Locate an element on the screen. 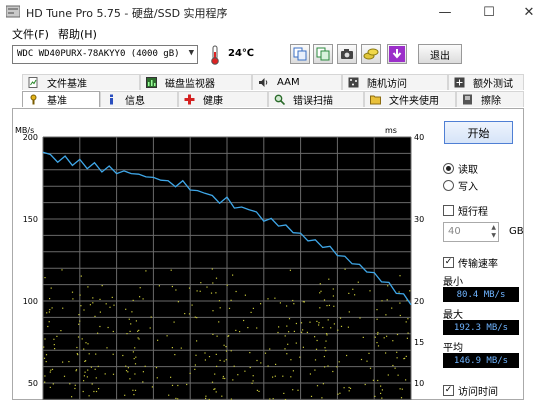 The width and height of the screenshot is (549, 400). short-stroke-spinner: 40 ▲ ▼ is located at coordinates (471, 232).